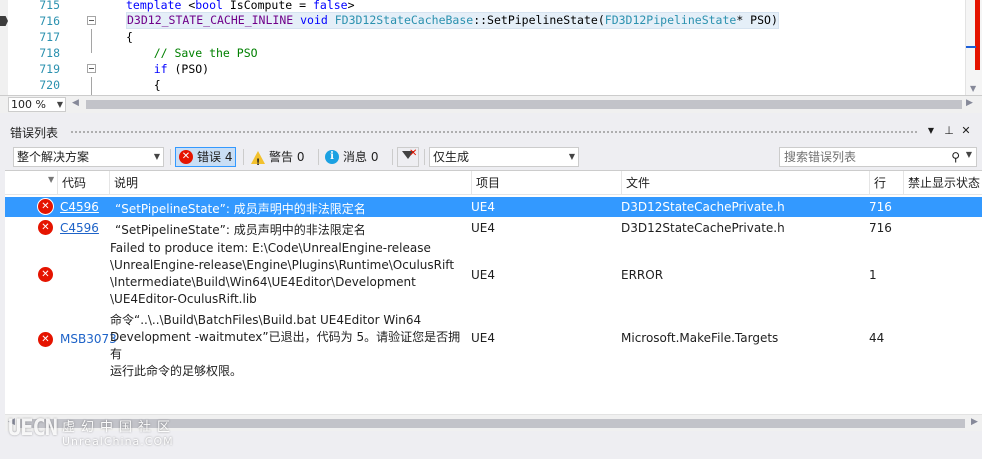 The height and width of the screenshot is (459, 982). I want to click on scroll-down-icon: ▼, so click(973, 88).